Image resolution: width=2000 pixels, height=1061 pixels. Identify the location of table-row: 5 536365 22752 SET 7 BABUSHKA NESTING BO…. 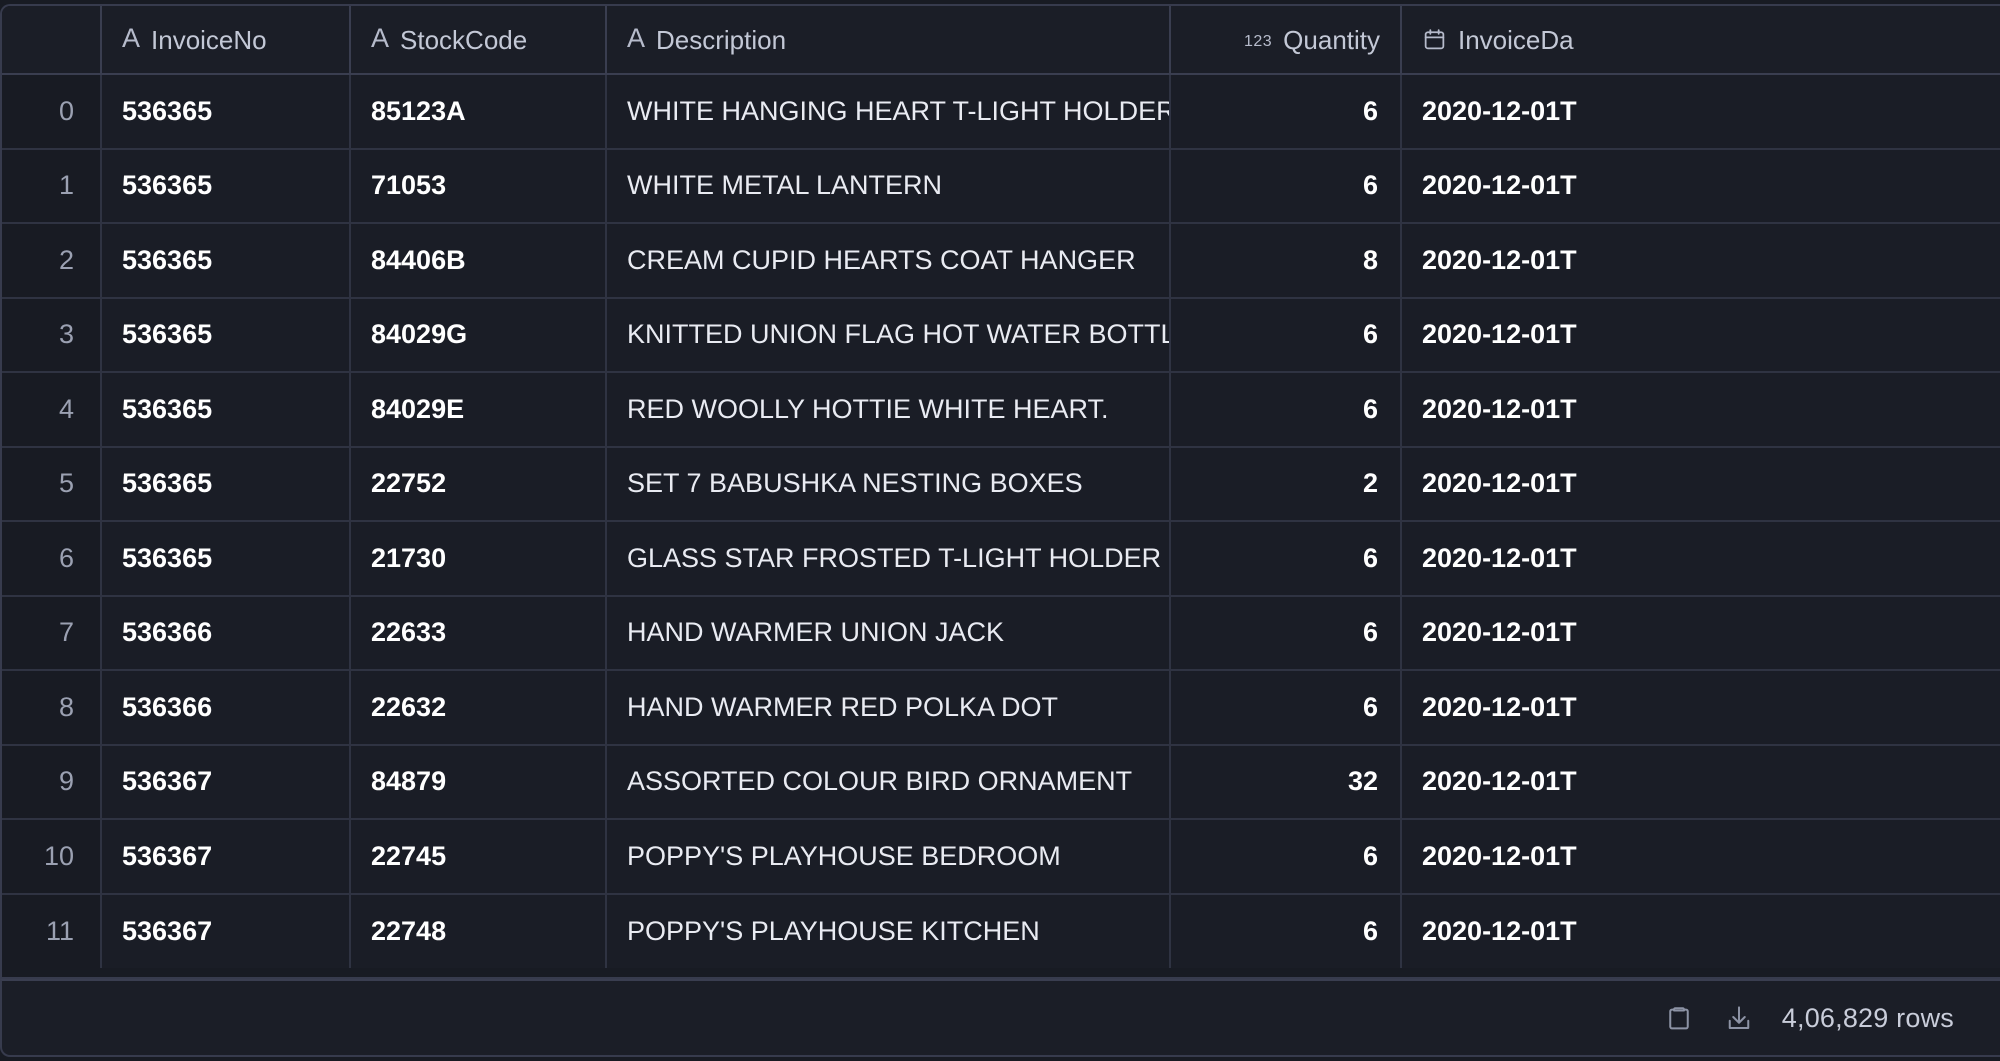
(1001, 484).